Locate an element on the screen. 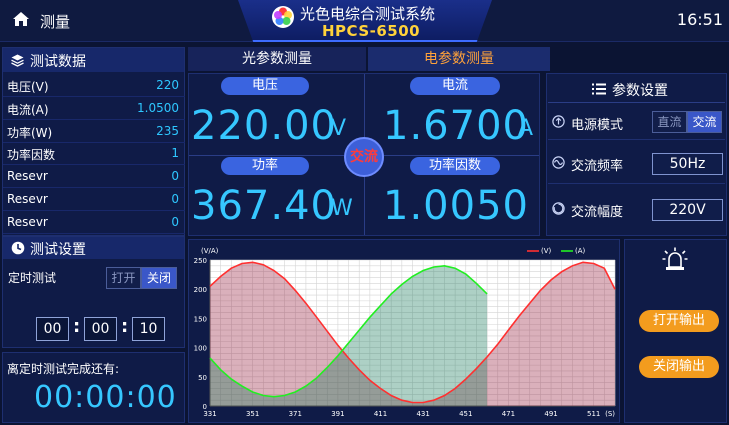 This screenshot has width=729, height=425. tab-optical: 光参数测量 is located at coordinates (277, 59).